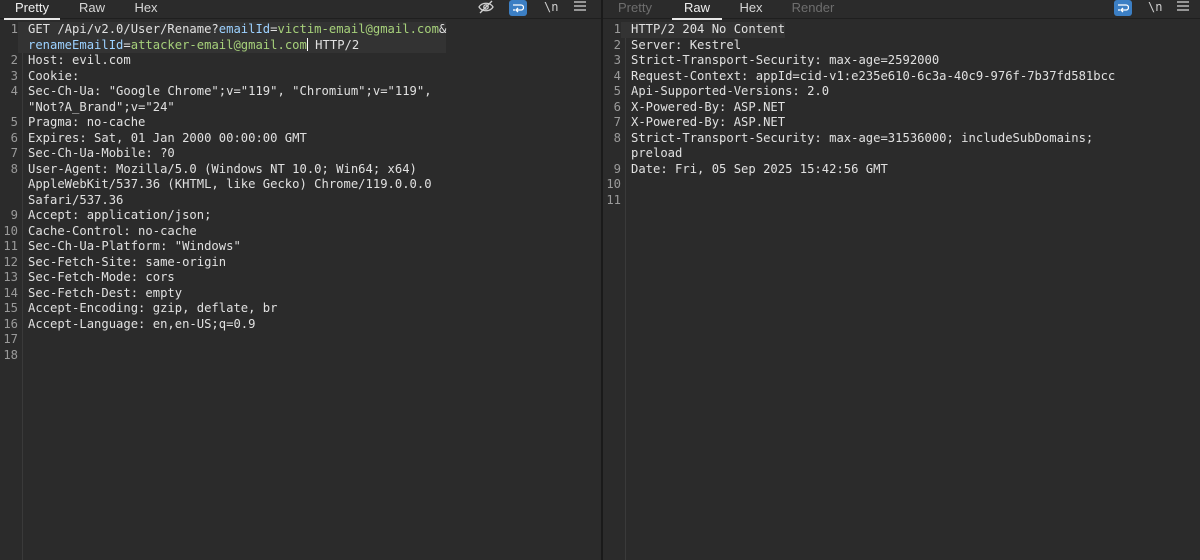  What do you see at coordinates (92, 9) in the screenshot?
I see `request-tab-raw: Raw` at bounding box center [92, 9].